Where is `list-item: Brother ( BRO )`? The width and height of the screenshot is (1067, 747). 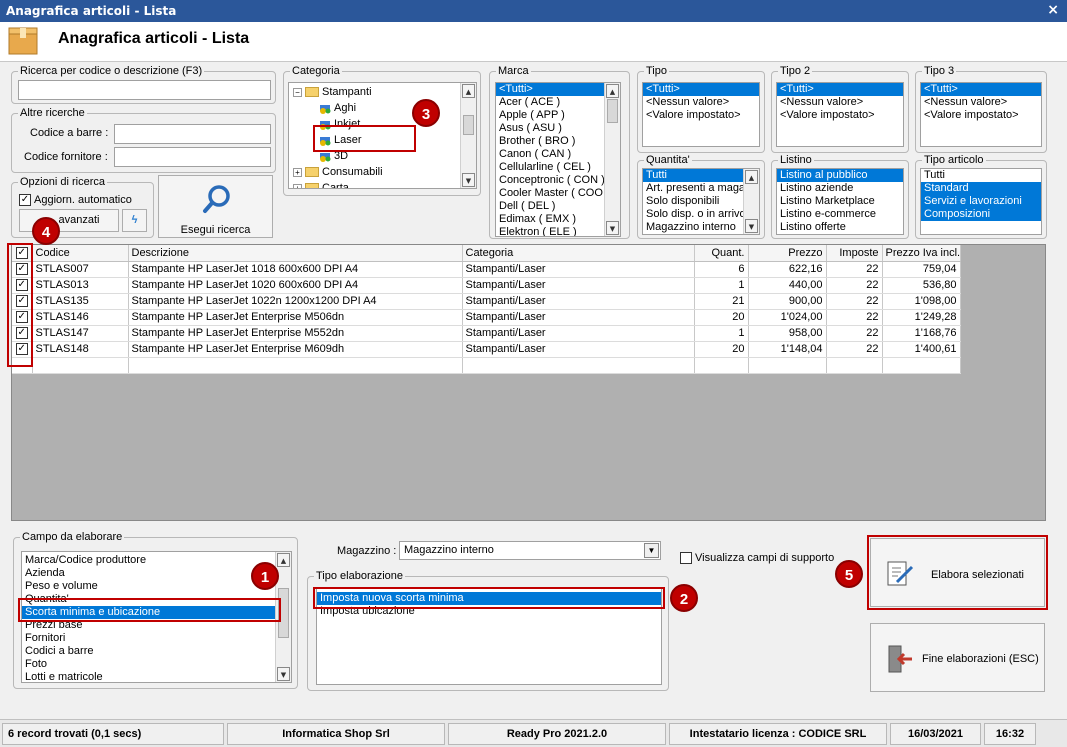
list-item: Brother ( BRO ) is located at coordinates (558, 141).